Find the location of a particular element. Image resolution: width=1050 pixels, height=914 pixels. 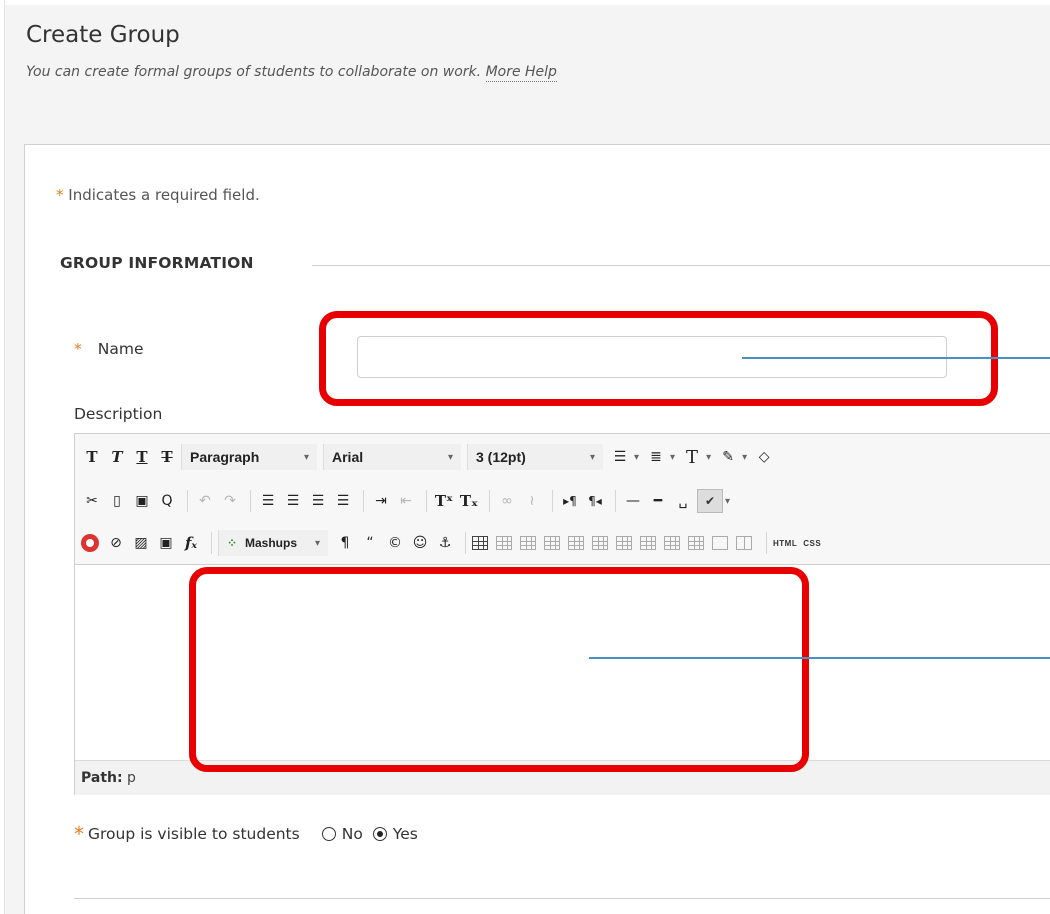

table-split-icon is located at coordinates (648, 543).